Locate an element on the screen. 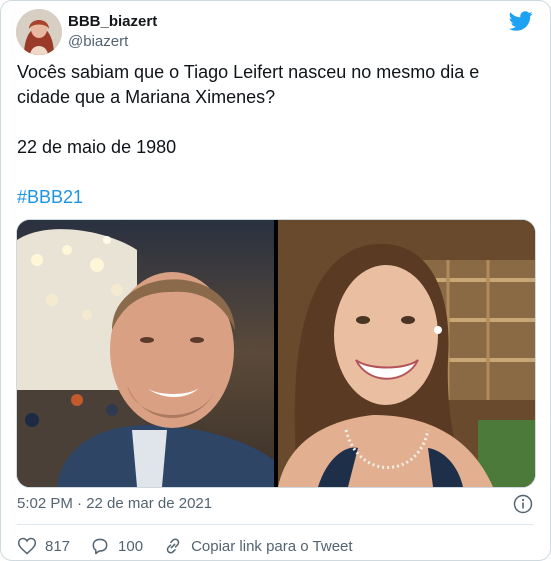 This screenshot has width=551, height=561. reply-bubble-icon is located at coordinates (100, 546).